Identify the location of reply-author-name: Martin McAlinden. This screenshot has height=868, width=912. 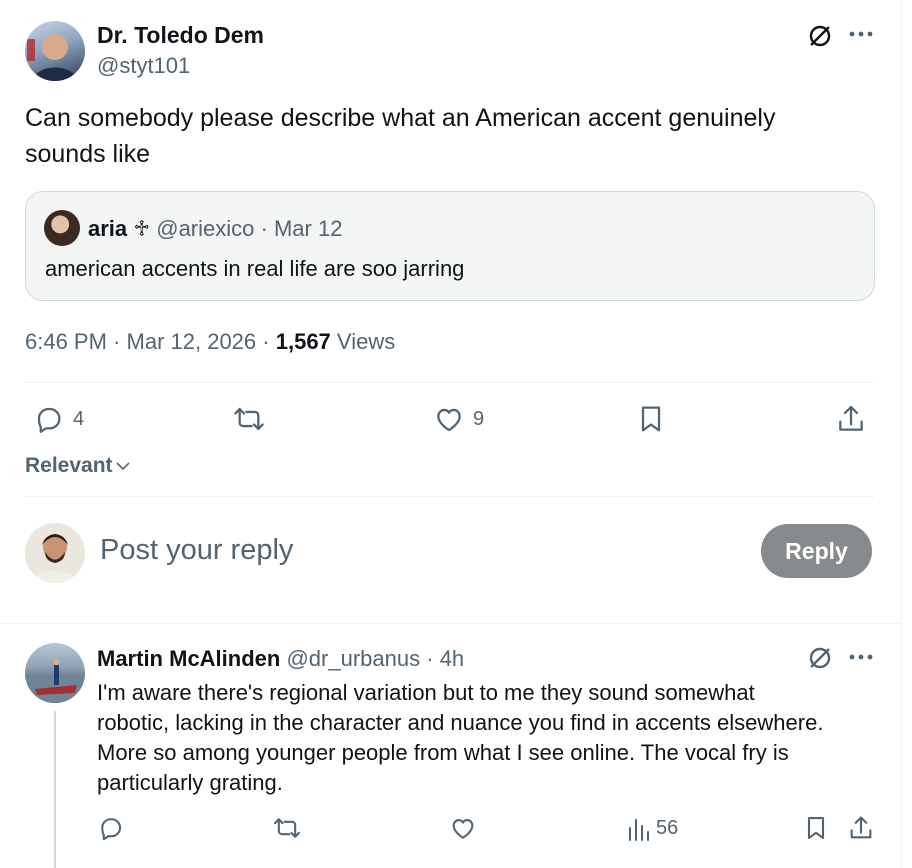
(188, 658).